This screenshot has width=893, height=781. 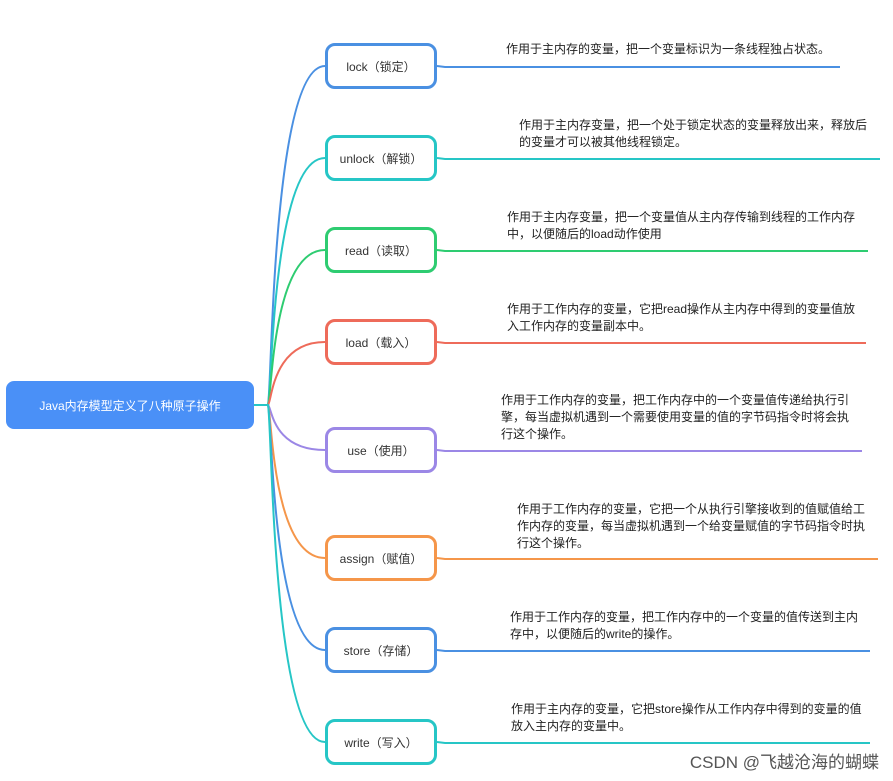 I want to click on node-lock: lock（锁定）, so click(x=381, y=66).